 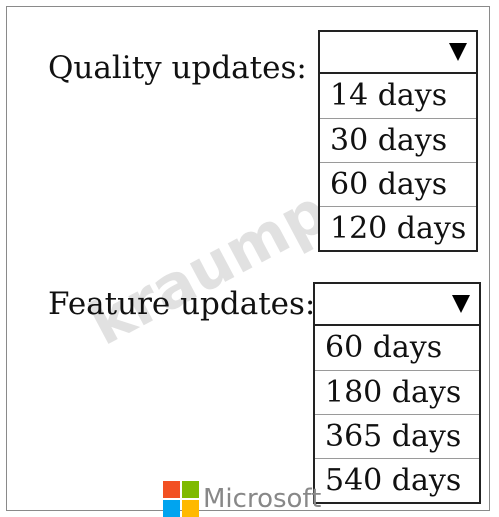 I want to click on quality-option-30-days: 30 days, so click(x=398, y=140).